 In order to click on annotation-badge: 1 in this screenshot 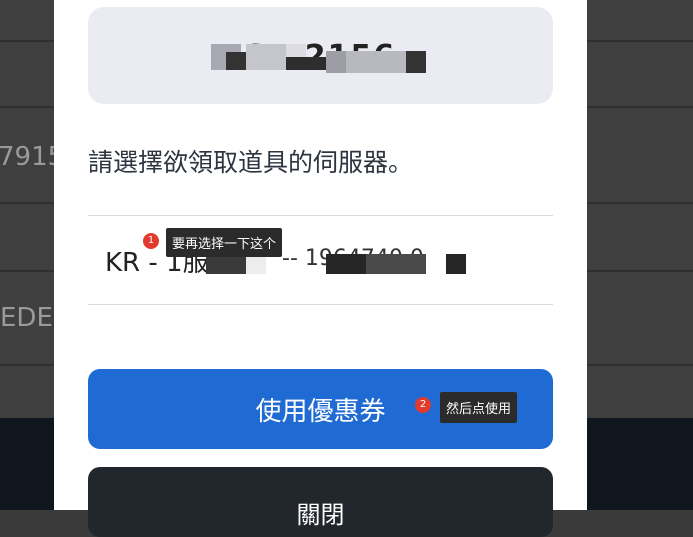, I will do `click(151, 241)`.